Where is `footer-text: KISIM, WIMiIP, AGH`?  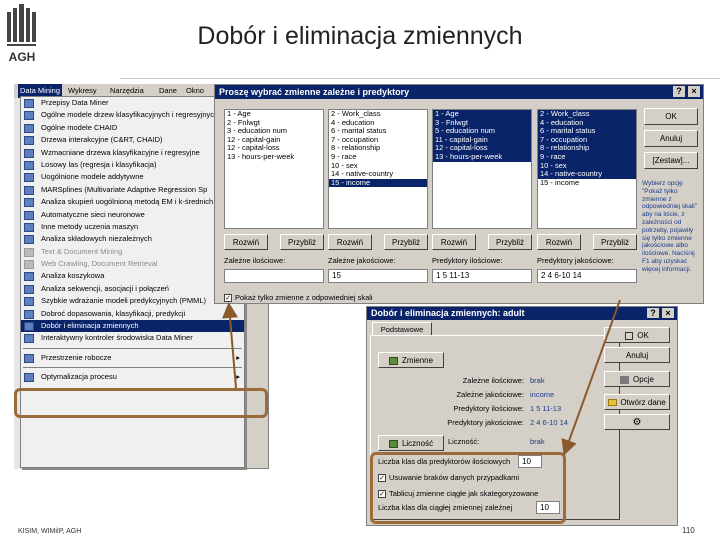 footer-text: KISIM, WIMiIP, AGH is located at coordinates (50, 531).